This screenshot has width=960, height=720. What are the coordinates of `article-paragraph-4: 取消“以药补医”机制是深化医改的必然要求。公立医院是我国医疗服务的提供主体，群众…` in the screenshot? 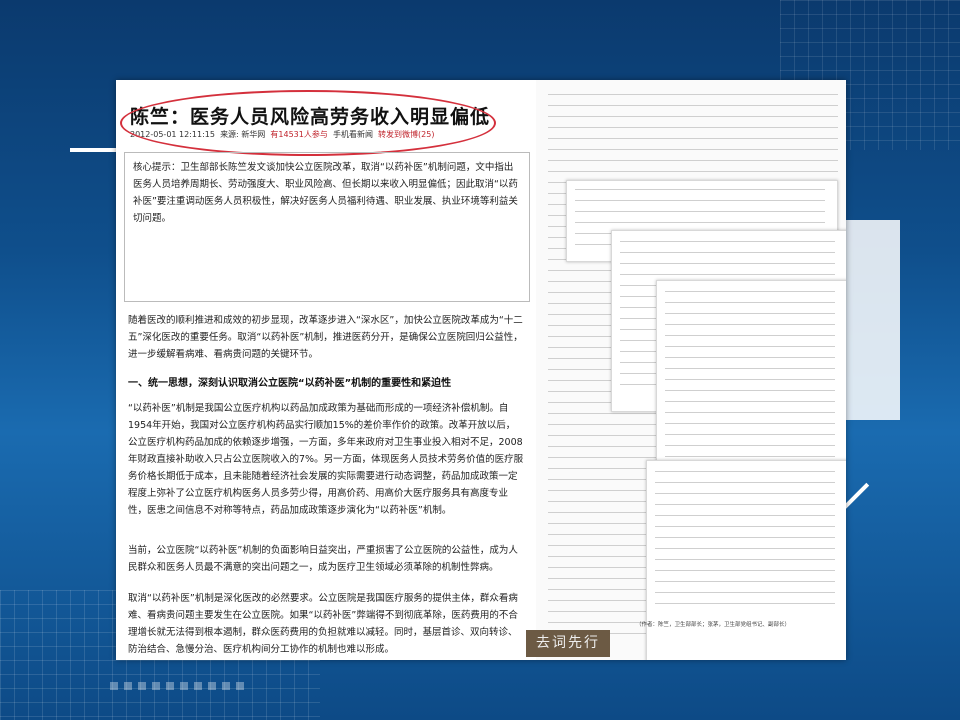 It's located at (323, 624).